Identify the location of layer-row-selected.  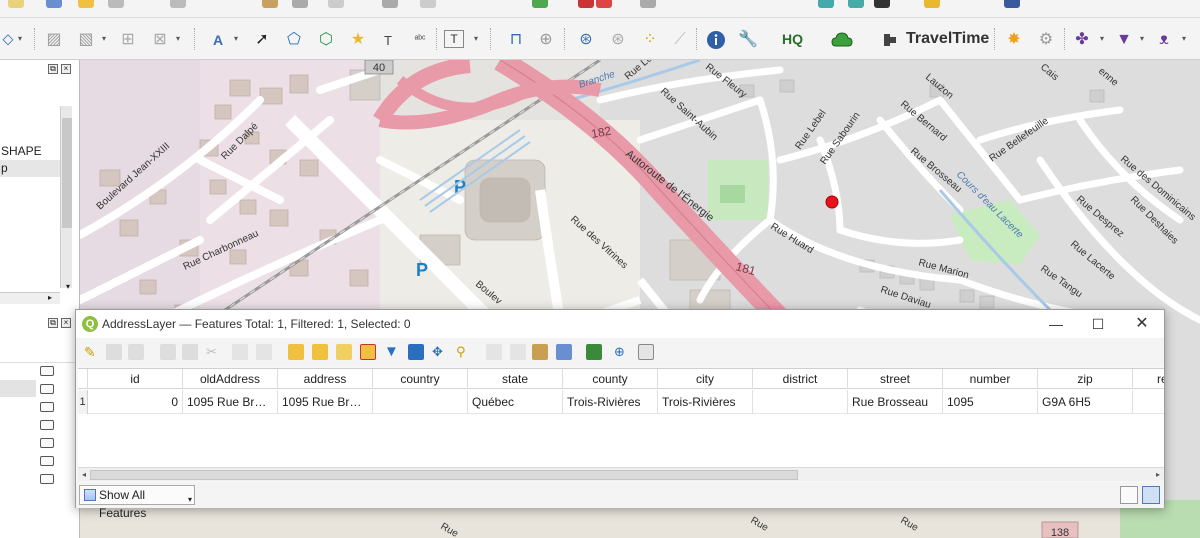
(18, 388).